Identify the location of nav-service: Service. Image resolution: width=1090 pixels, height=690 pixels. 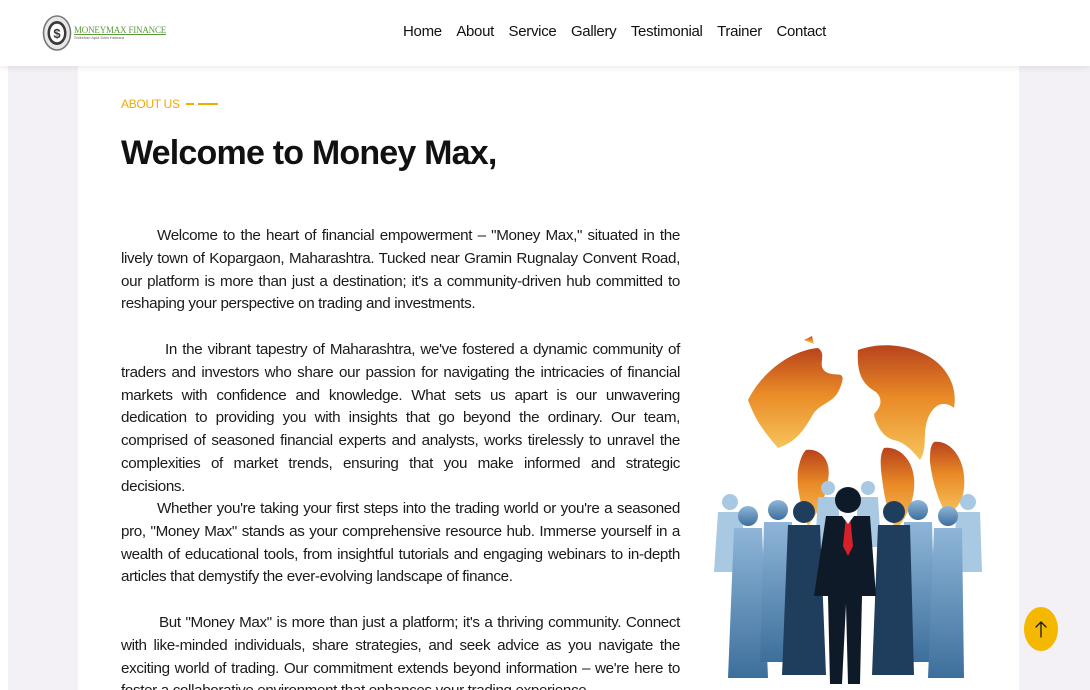
(533, 31).